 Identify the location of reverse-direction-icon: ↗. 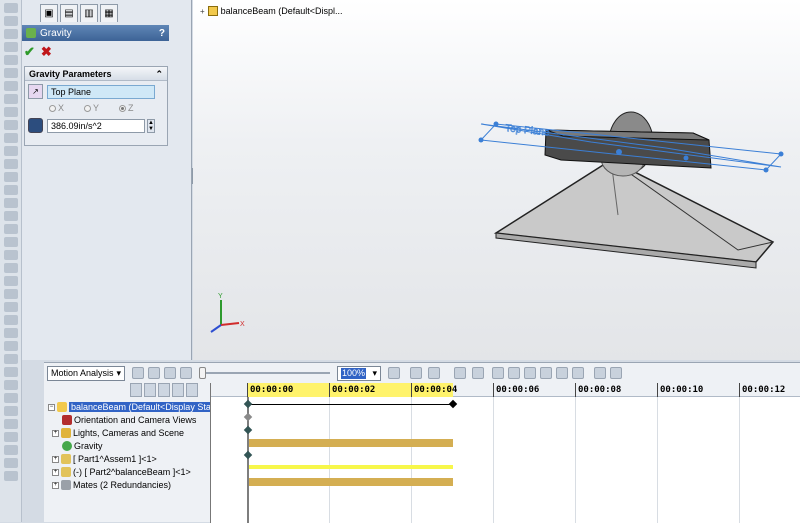
(35, 91).